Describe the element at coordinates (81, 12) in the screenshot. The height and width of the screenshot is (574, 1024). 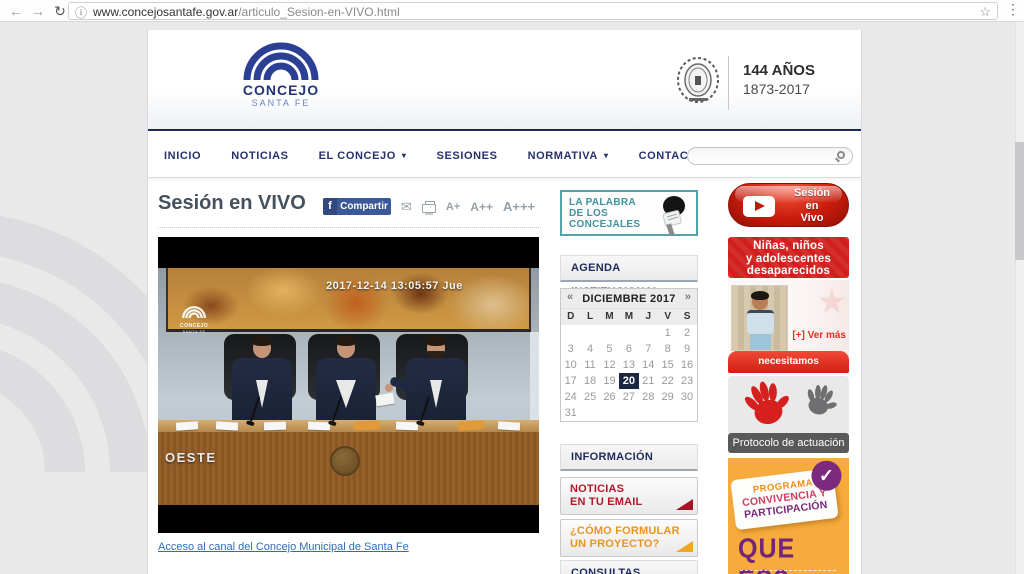
I see `page-info-icon: ⓘ` at that location.